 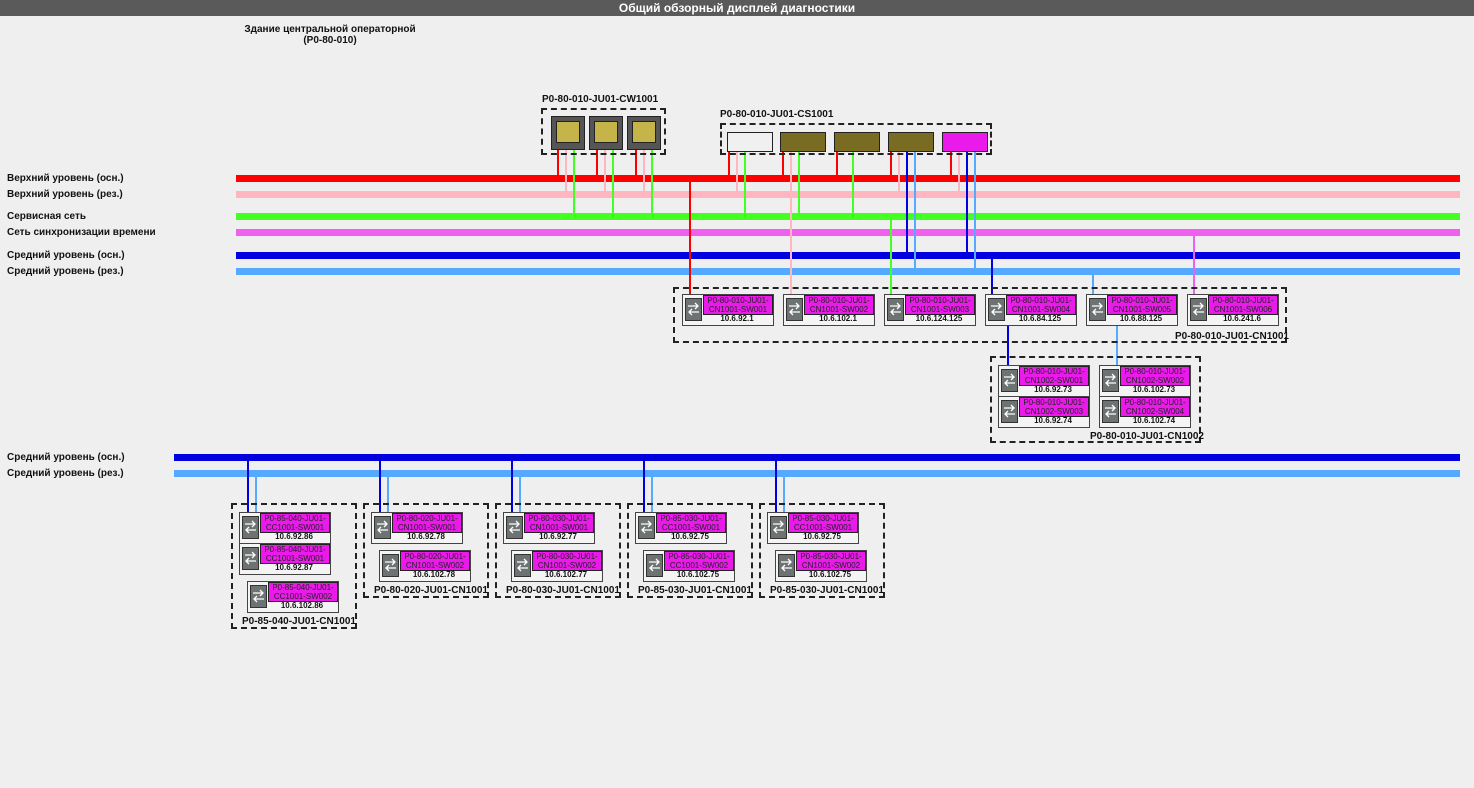 I want to click on switch-name: P0-80-010-JU01-CN1001-SW002, so click(x=839, y=305).